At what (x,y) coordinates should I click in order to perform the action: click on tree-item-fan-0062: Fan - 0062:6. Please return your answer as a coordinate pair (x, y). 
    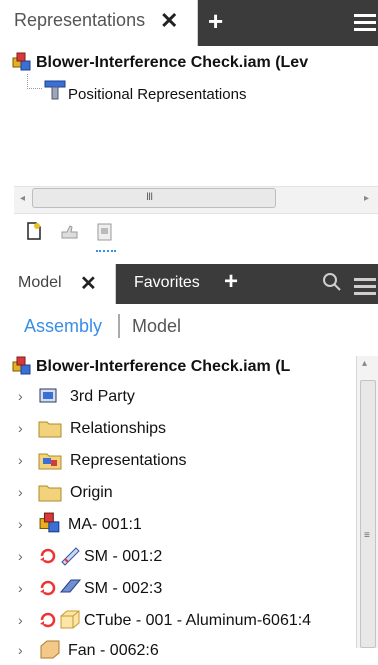
    Looking at the image, I should click on (113, 651).